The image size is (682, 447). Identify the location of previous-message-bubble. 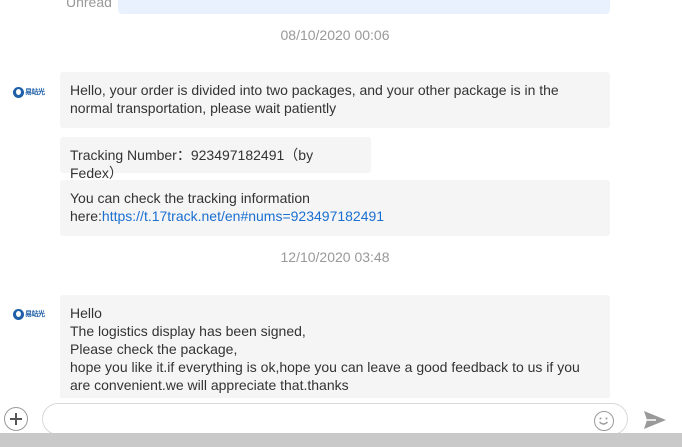
(364, 7).